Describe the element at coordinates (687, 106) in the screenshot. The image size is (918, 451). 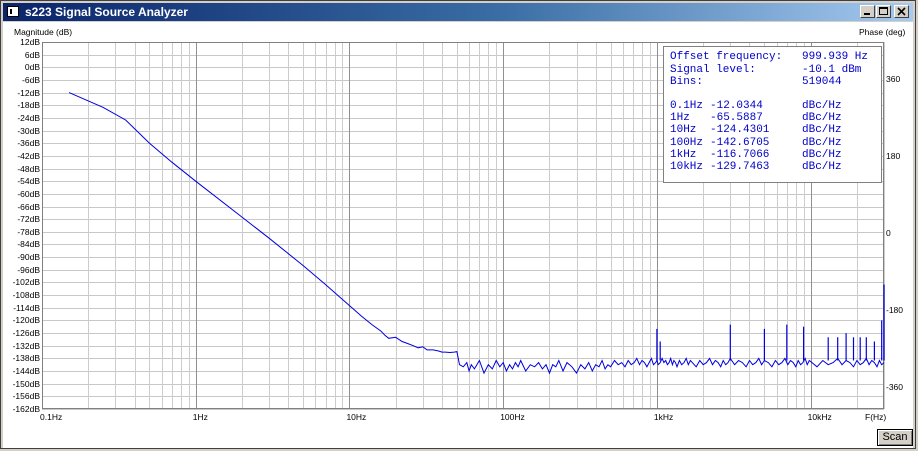
I see `noise-frequency: 0.1Hz` at that location.